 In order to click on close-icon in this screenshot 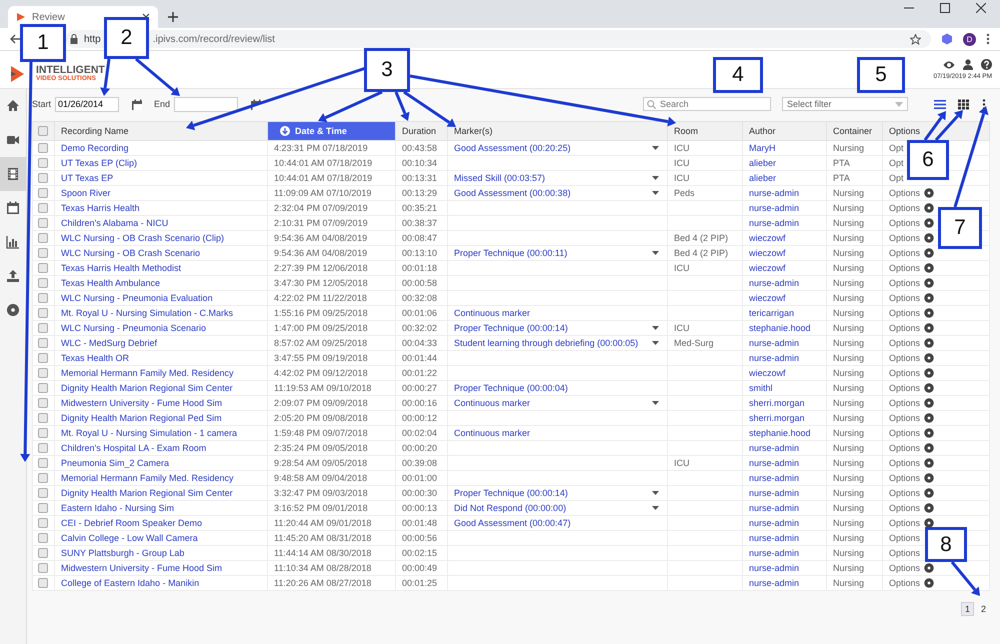, I will do `click(981, 8)`.